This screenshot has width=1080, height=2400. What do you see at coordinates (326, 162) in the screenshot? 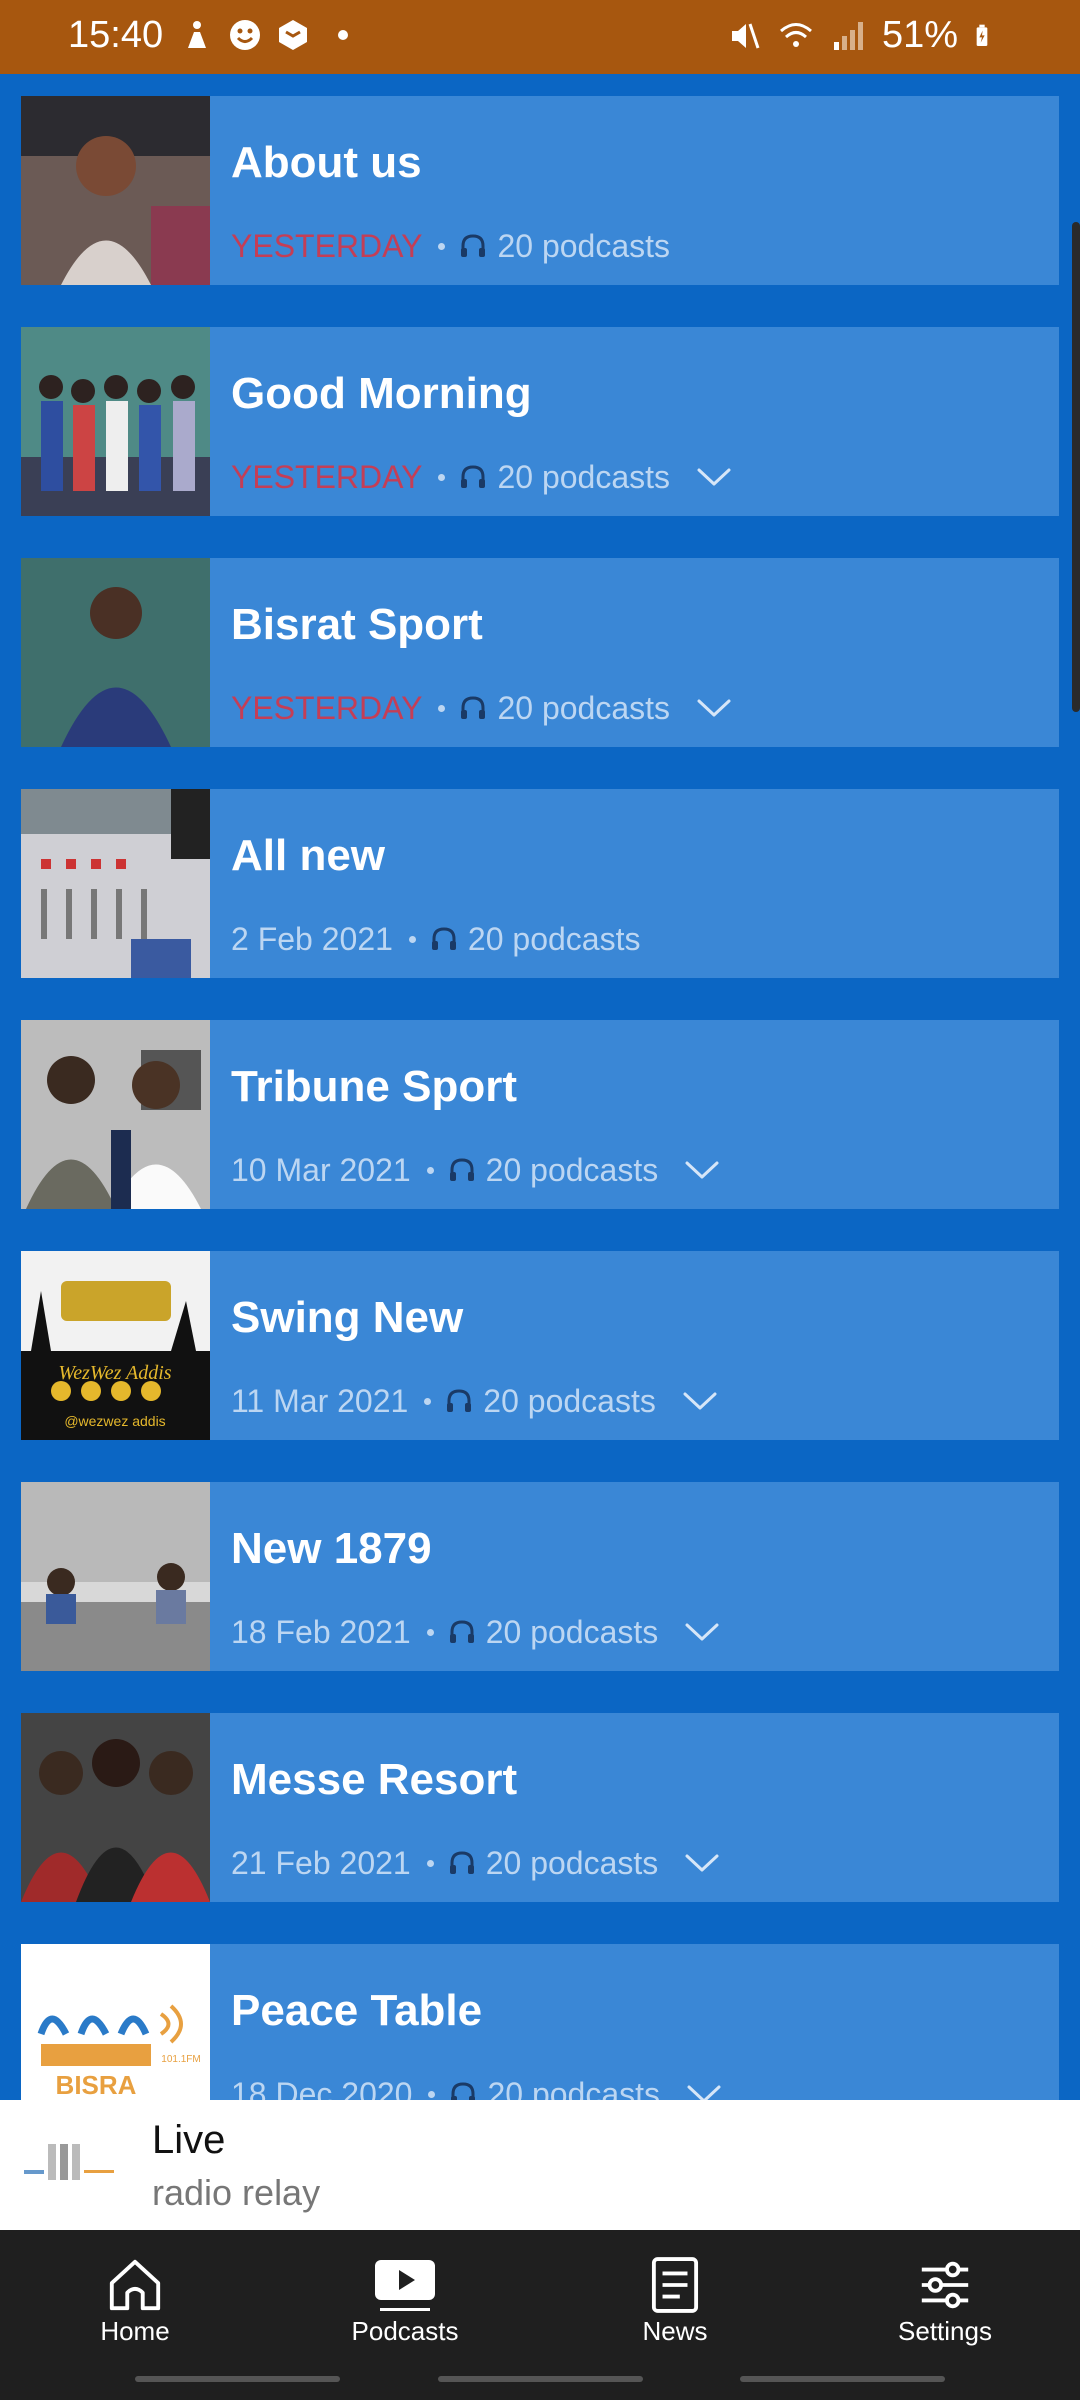
I see `podcast-title: About us` at bounding box center [326, 162].